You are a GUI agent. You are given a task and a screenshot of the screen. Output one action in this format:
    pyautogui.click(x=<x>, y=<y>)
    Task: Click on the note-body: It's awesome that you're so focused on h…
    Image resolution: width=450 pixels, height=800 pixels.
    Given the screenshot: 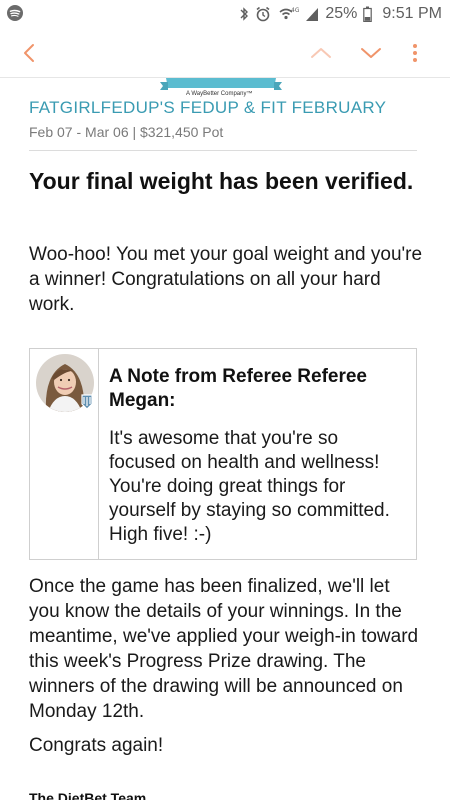 What is the action you would take?
    pyautogui.click(x=249, y=486)
    